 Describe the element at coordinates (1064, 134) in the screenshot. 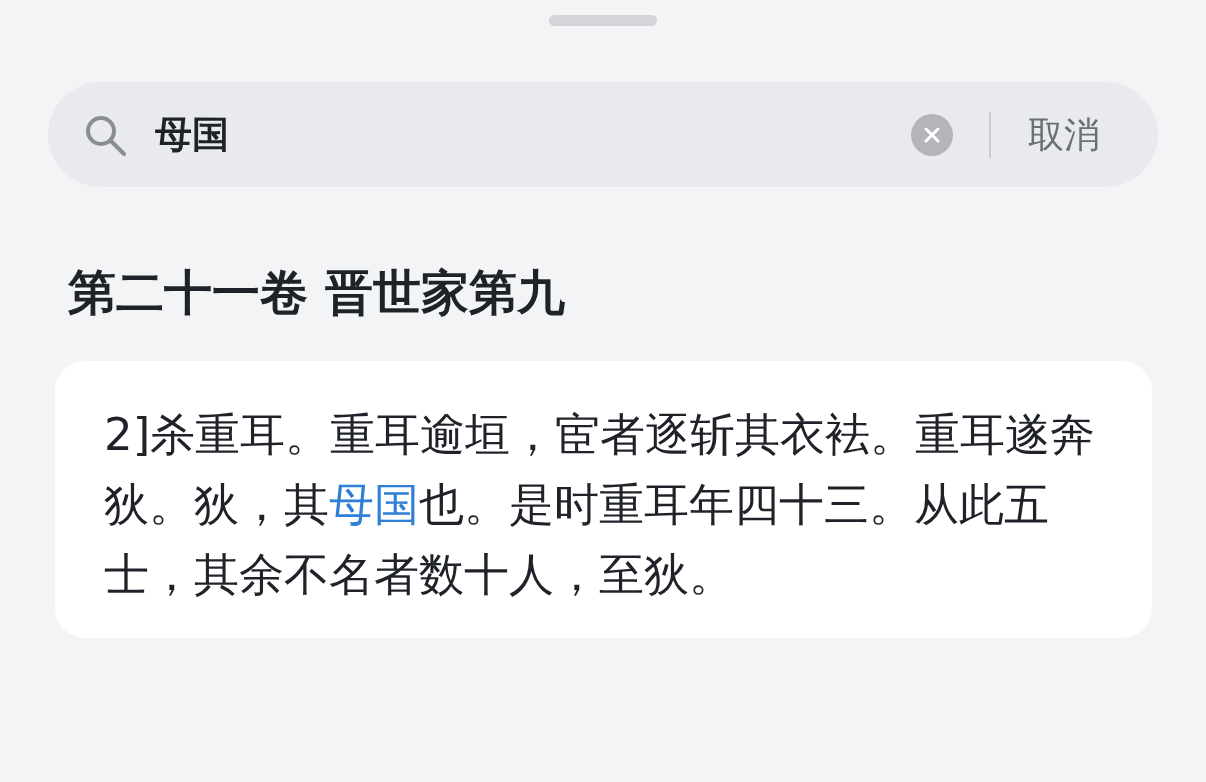

I see `cancel-button: 取消` at that location.